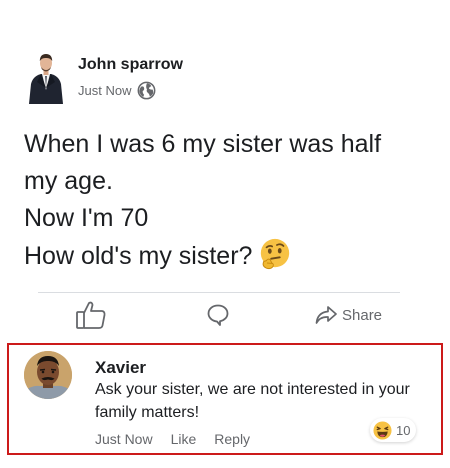 The image size is (450, 468). I want to click on reaction-count-badge: 10, so click(393, 430).